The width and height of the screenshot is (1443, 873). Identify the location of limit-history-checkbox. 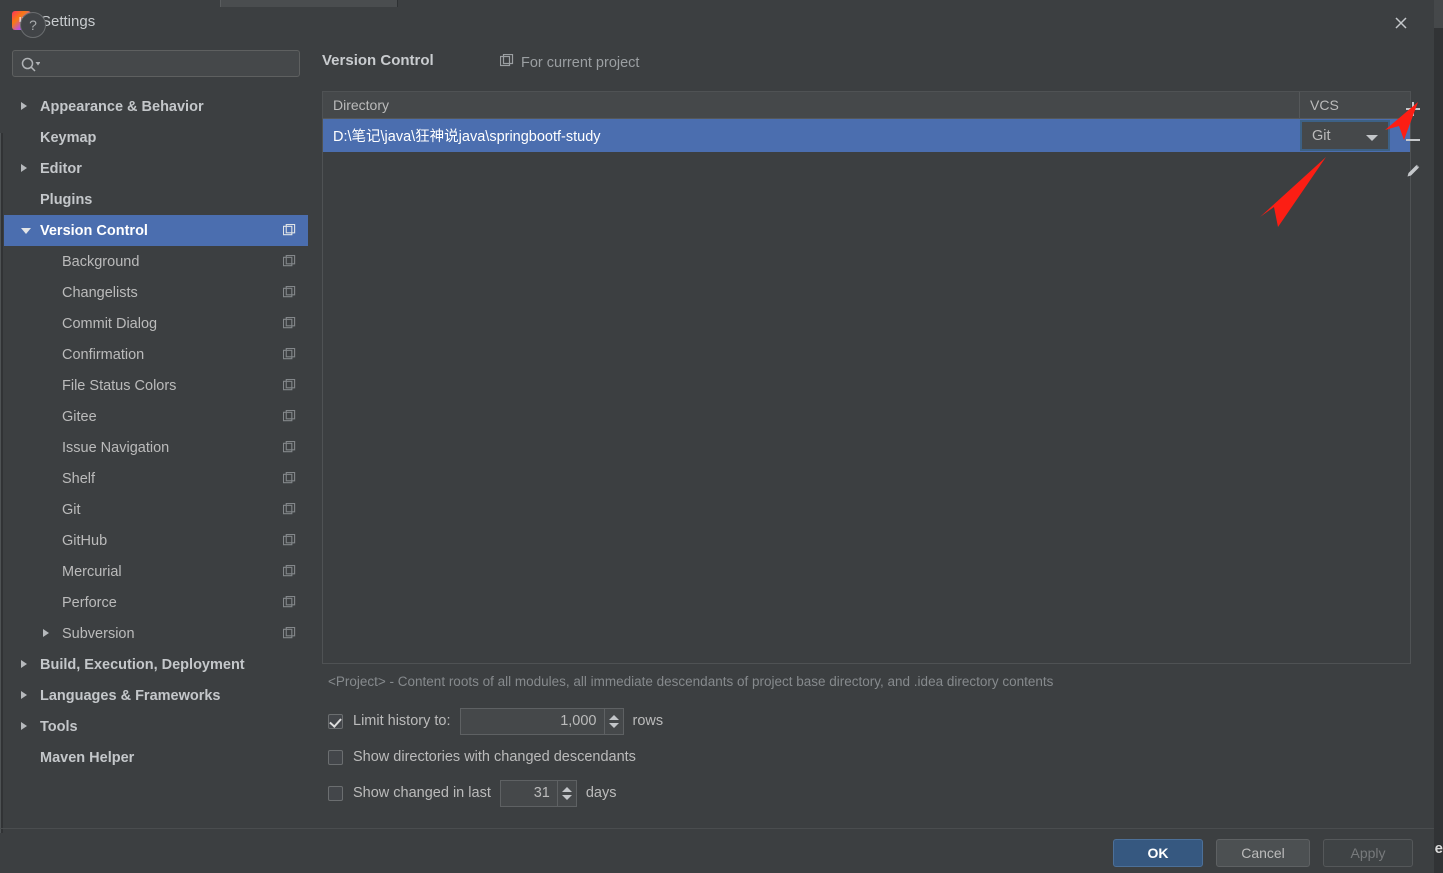
(335, 721).